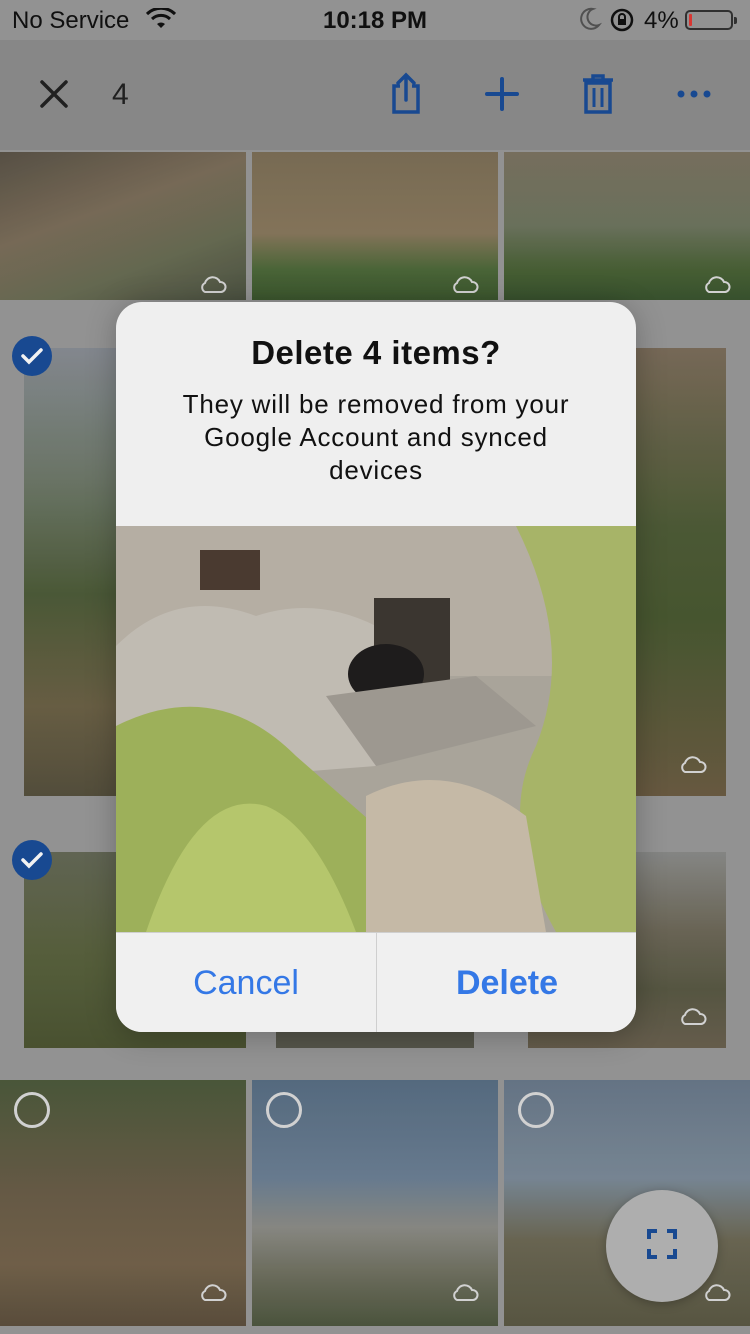  I want to click on cancel-button: Cancel, so click(246, 982).